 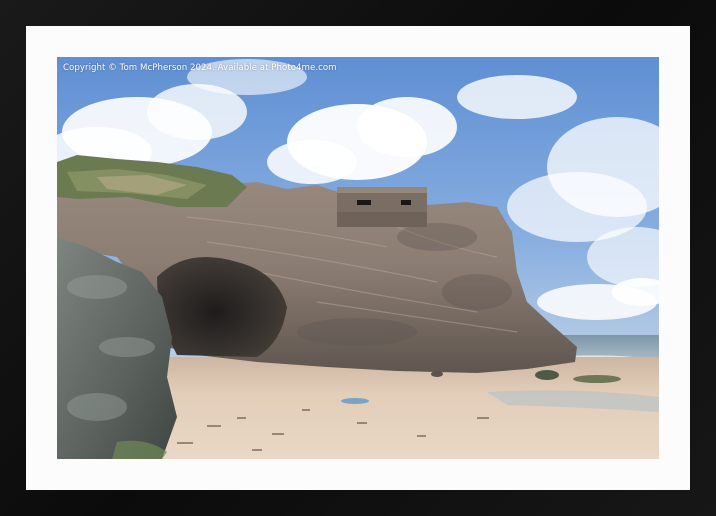 I want to click on small-rock, so click(x=547, y=375).